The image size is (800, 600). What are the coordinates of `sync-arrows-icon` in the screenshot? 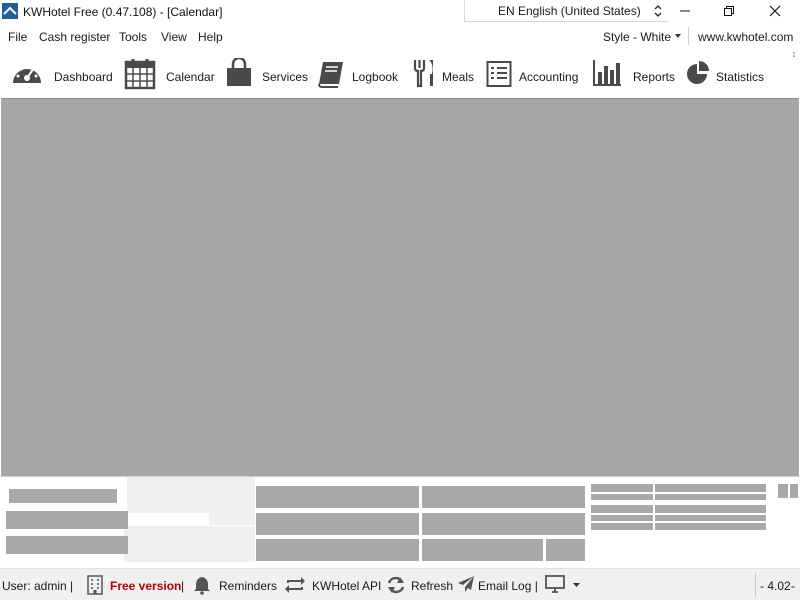 It's located at (295, 585).